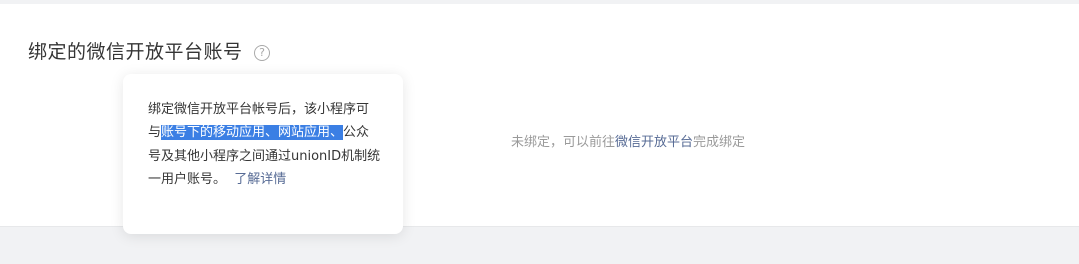  I want to click on open-platform-link: 微信开放平台, so click(654, 142).